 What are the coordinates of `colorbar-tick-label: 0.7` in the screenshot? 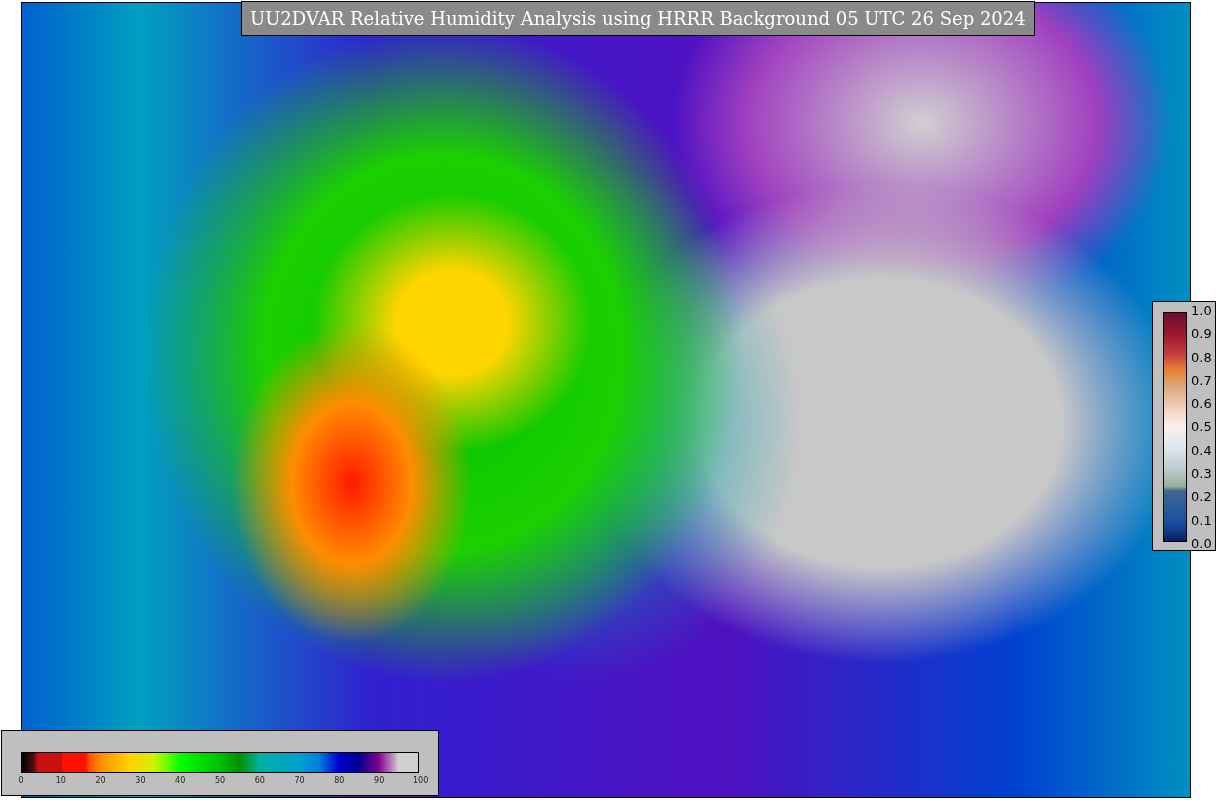 It's located at (1201, 380).